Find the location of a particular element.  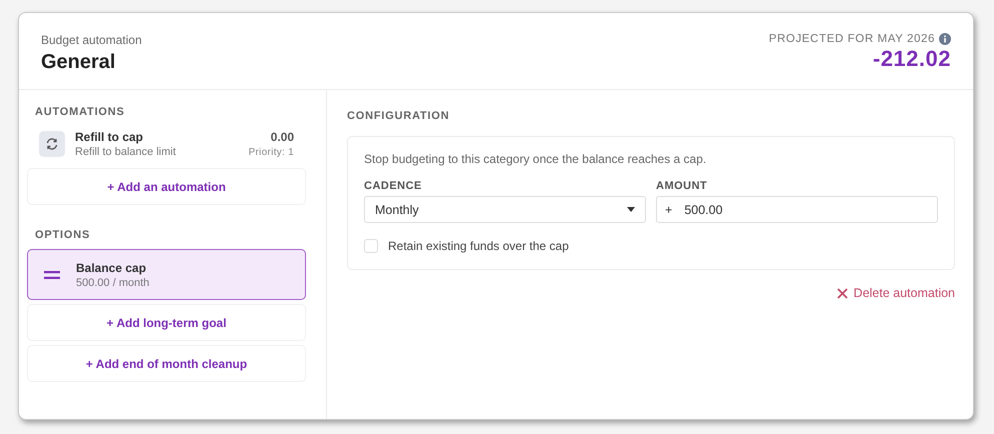

caret-icon is located at coordinates (631, 209).